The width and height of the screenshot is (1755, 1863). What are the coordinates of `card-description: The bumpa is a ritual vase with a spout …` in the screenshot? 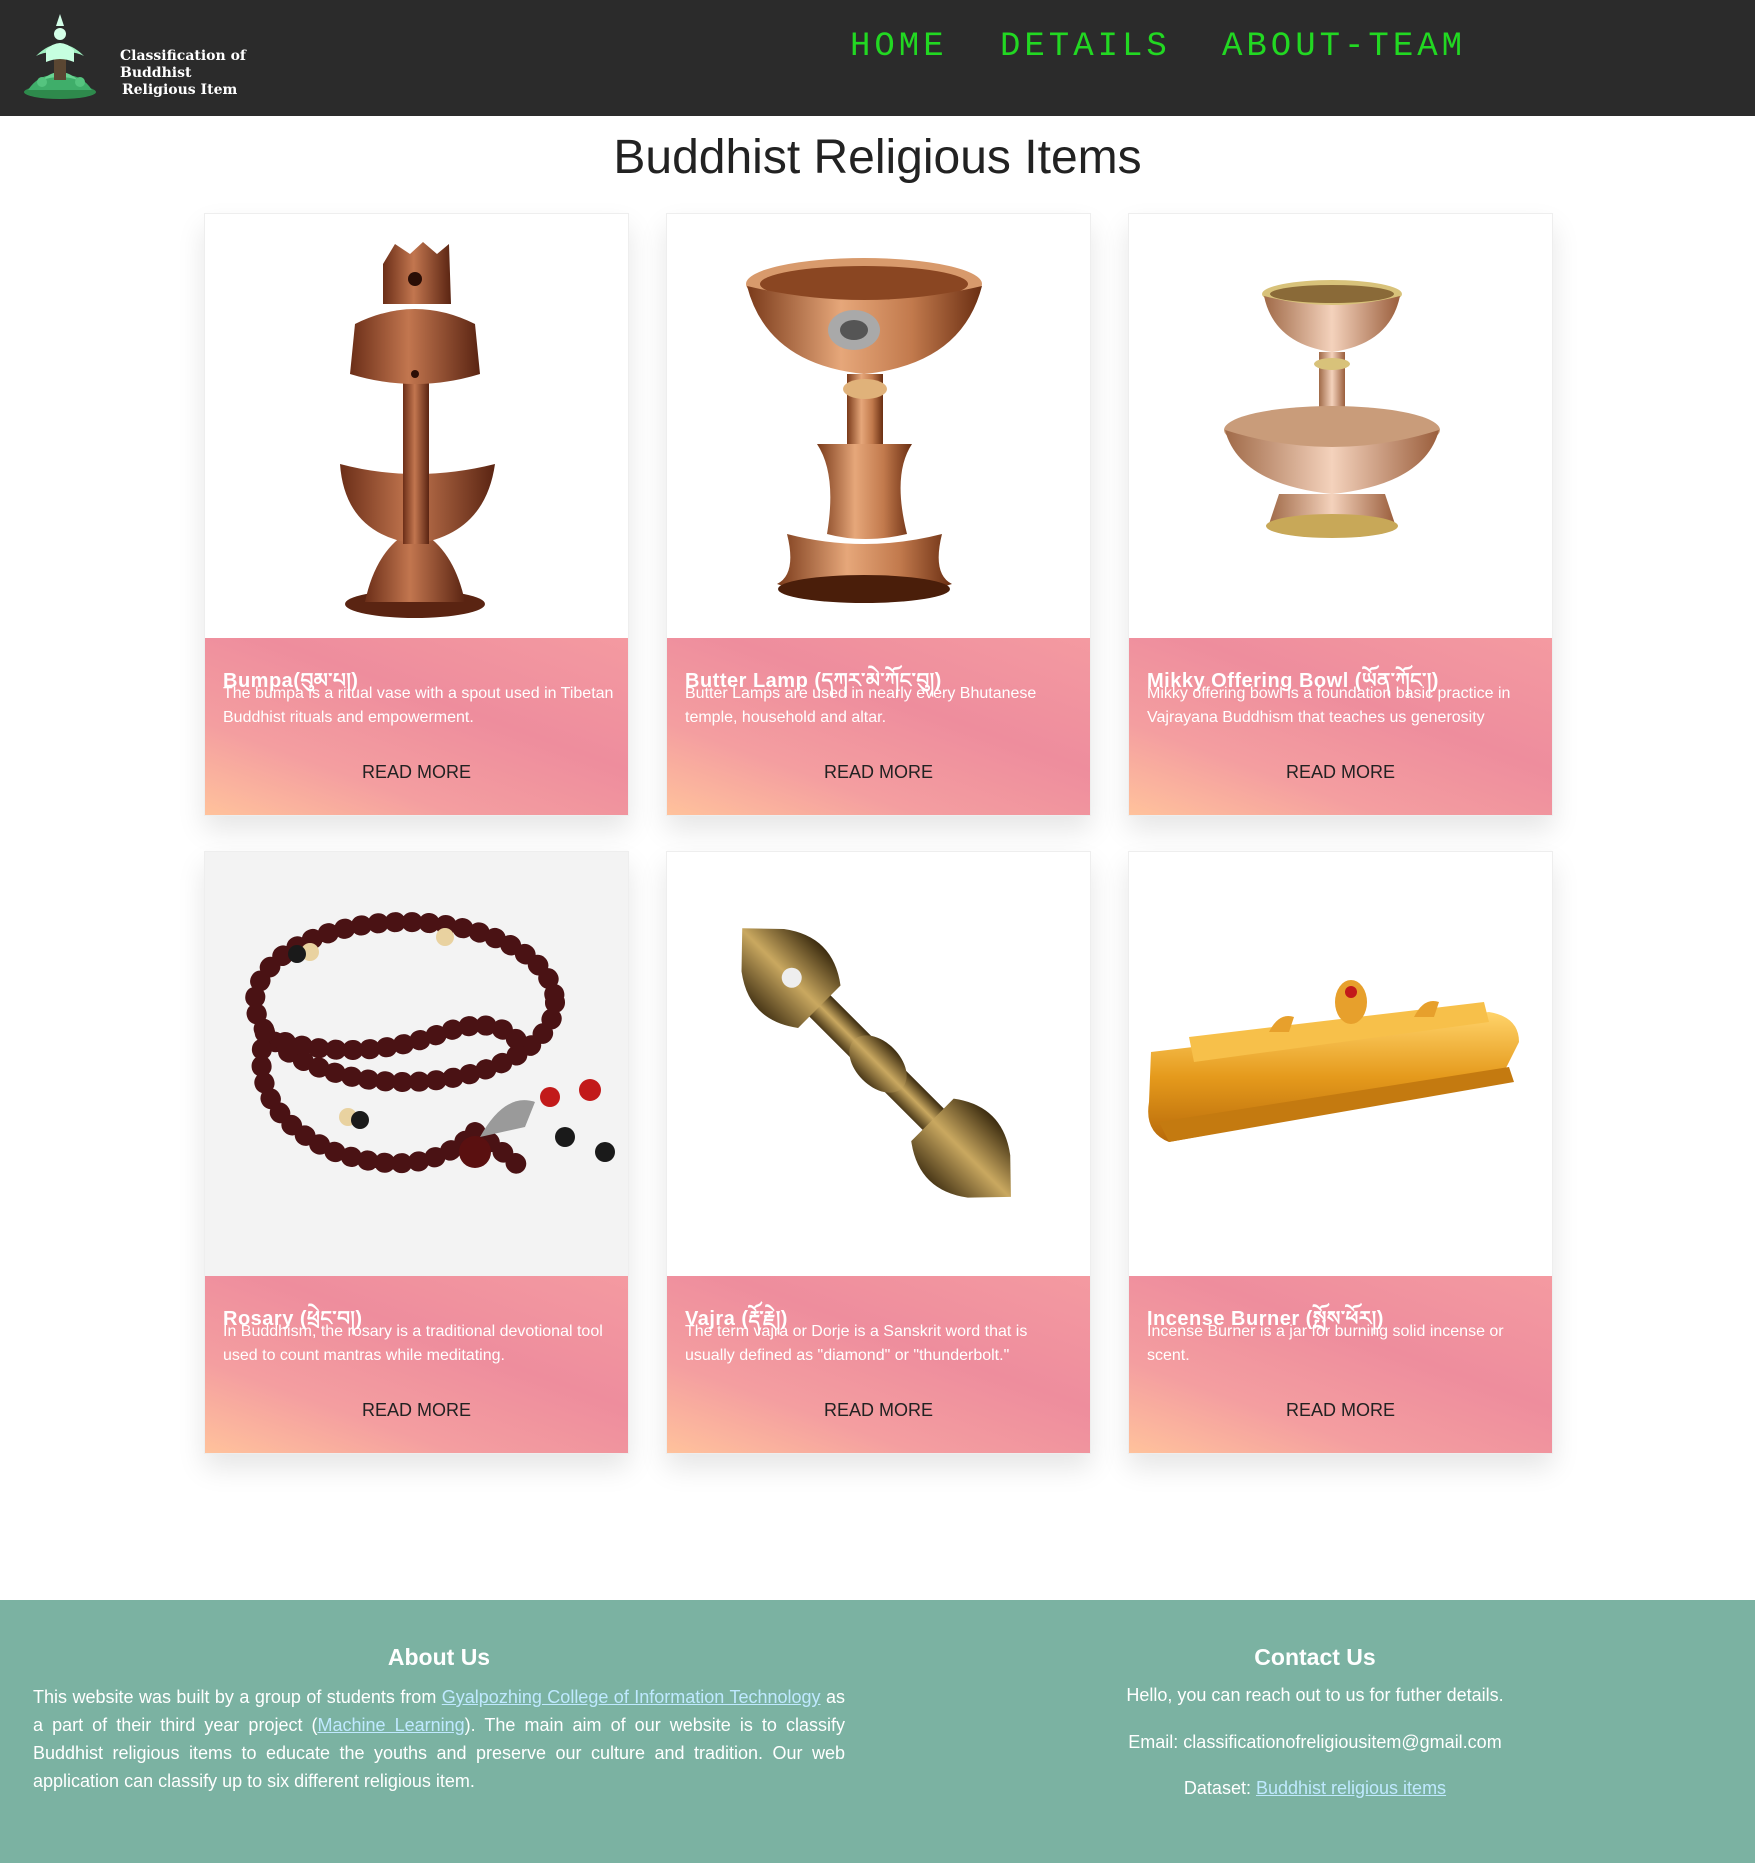 It's located at (418, 705).